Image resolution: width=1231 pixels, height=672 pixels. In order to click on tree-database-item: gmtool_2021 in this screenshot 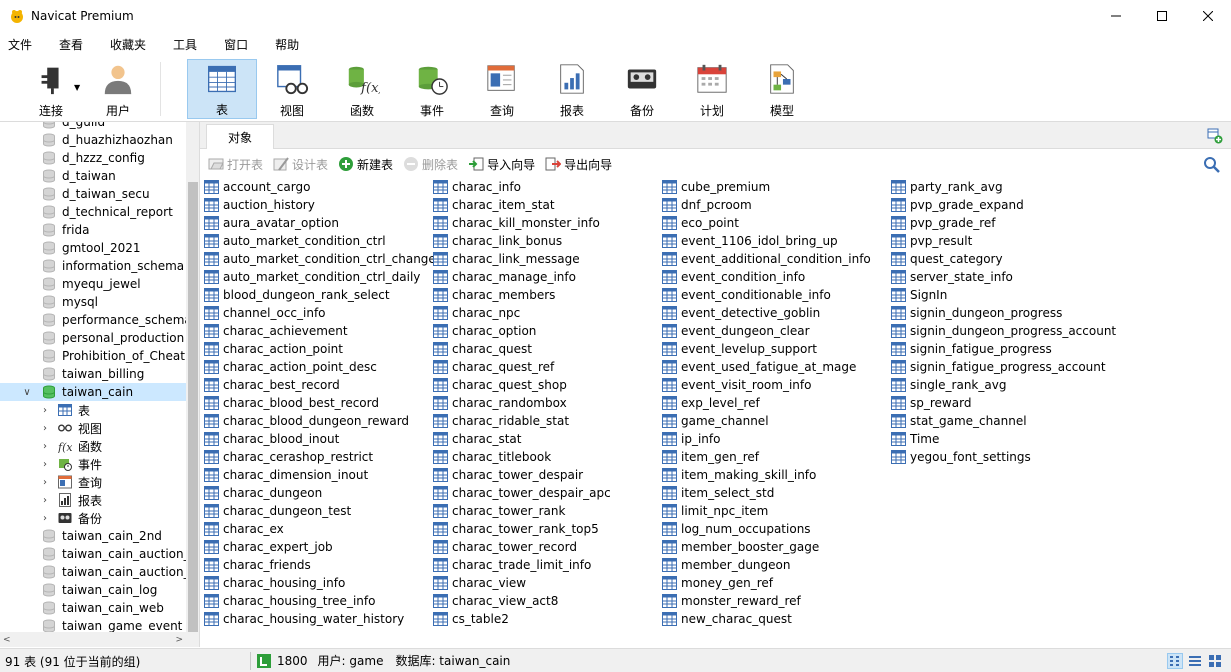, I will do `click(93, 248)`.